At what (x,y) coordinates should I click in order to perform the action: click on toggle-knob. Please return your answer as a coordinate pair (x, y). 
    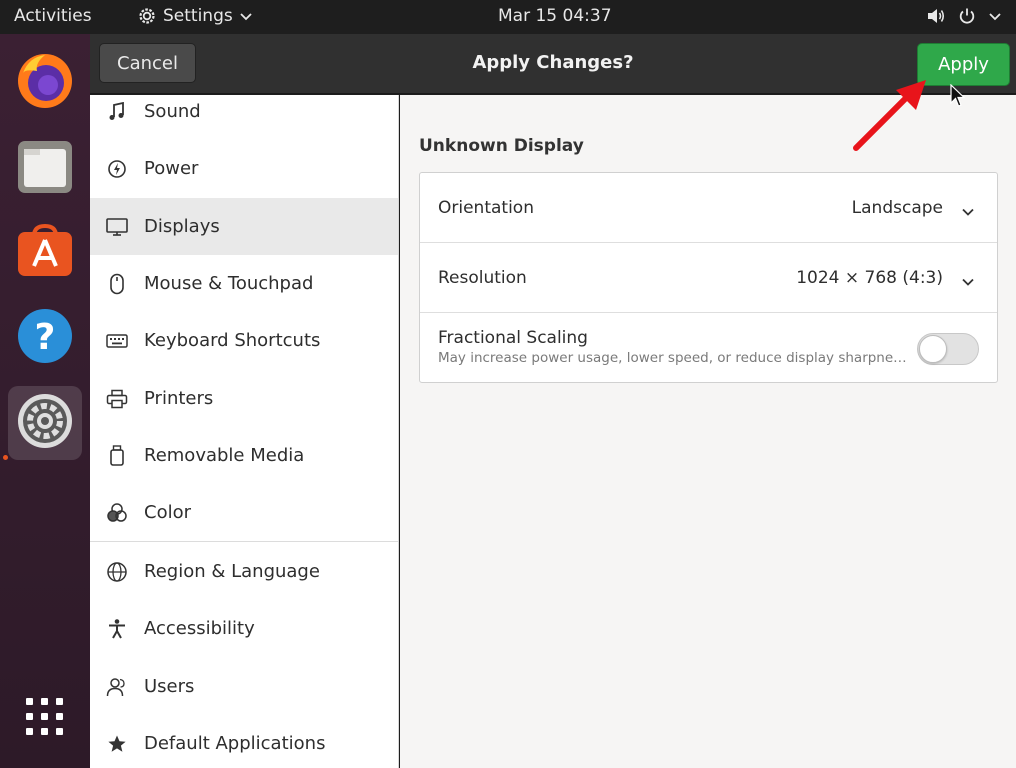
    Looking at the image, I should click on (933, 349).